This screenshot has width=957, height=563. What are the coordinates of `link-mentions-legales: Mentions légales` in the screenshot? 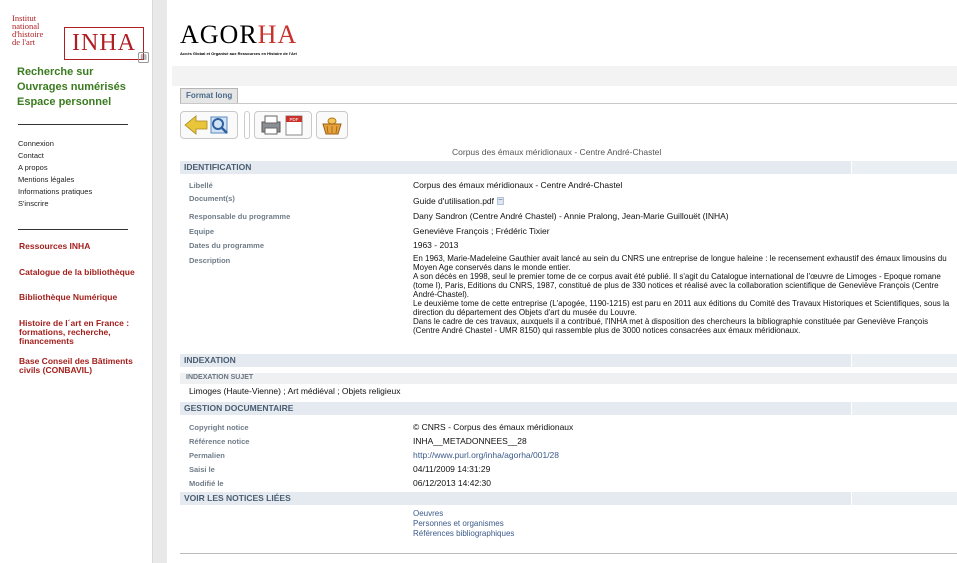 It's located at (46, 179).